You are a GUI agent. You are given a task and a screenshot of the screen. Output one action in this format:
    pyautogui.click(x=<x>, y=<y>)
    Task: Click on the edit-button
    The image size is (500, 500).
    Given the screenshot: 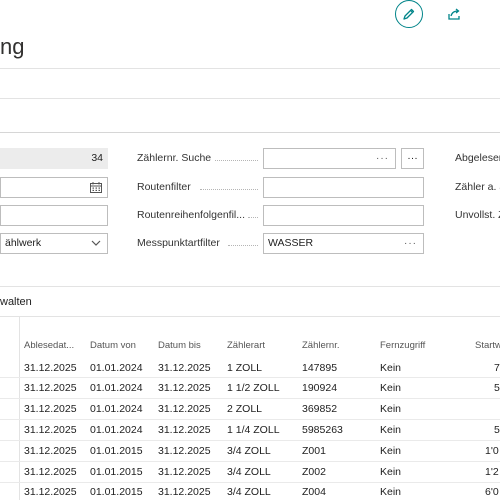 What is the action you would take?
    pyautogui.click(x=409, y=14)
    